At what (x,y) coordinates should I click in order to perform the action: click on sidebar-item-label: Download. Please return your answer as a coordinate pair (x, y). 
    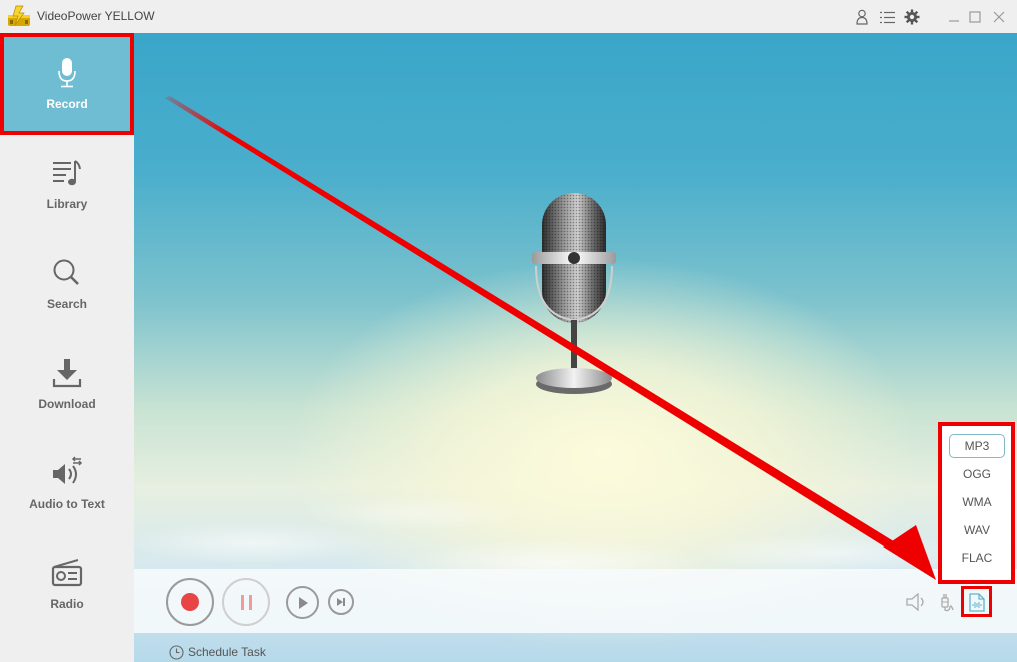
    Looking at the image, I should click on (67, 404).